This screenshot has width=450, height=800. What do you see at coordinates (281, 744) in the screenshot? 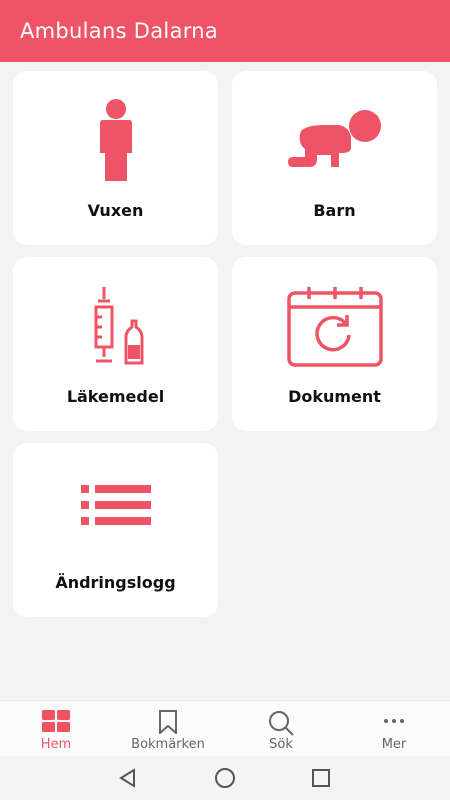
I see `nav-label: Sök` at bounding box center [281, 744].